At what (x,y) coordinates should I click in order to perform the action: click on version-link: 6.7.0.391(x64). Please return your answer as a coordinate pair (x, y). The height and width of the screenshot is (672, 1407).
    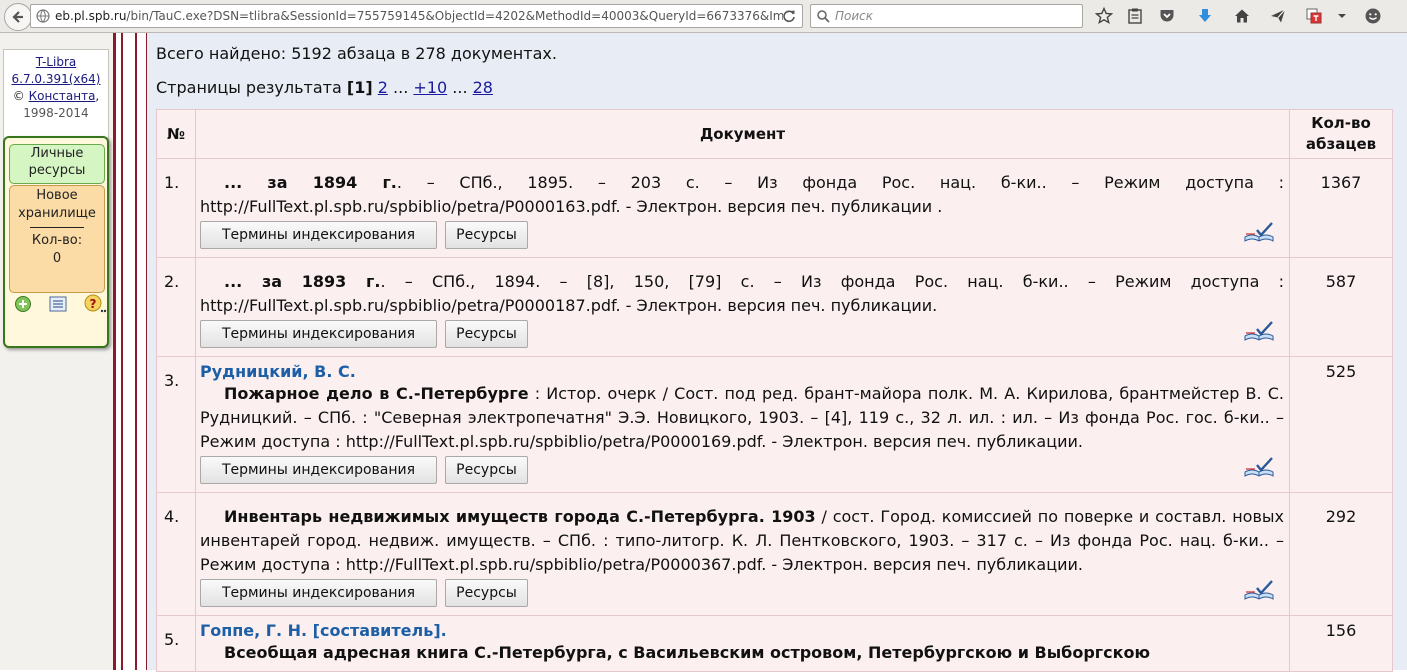
    Looking at the image, I should click on (56, 79).